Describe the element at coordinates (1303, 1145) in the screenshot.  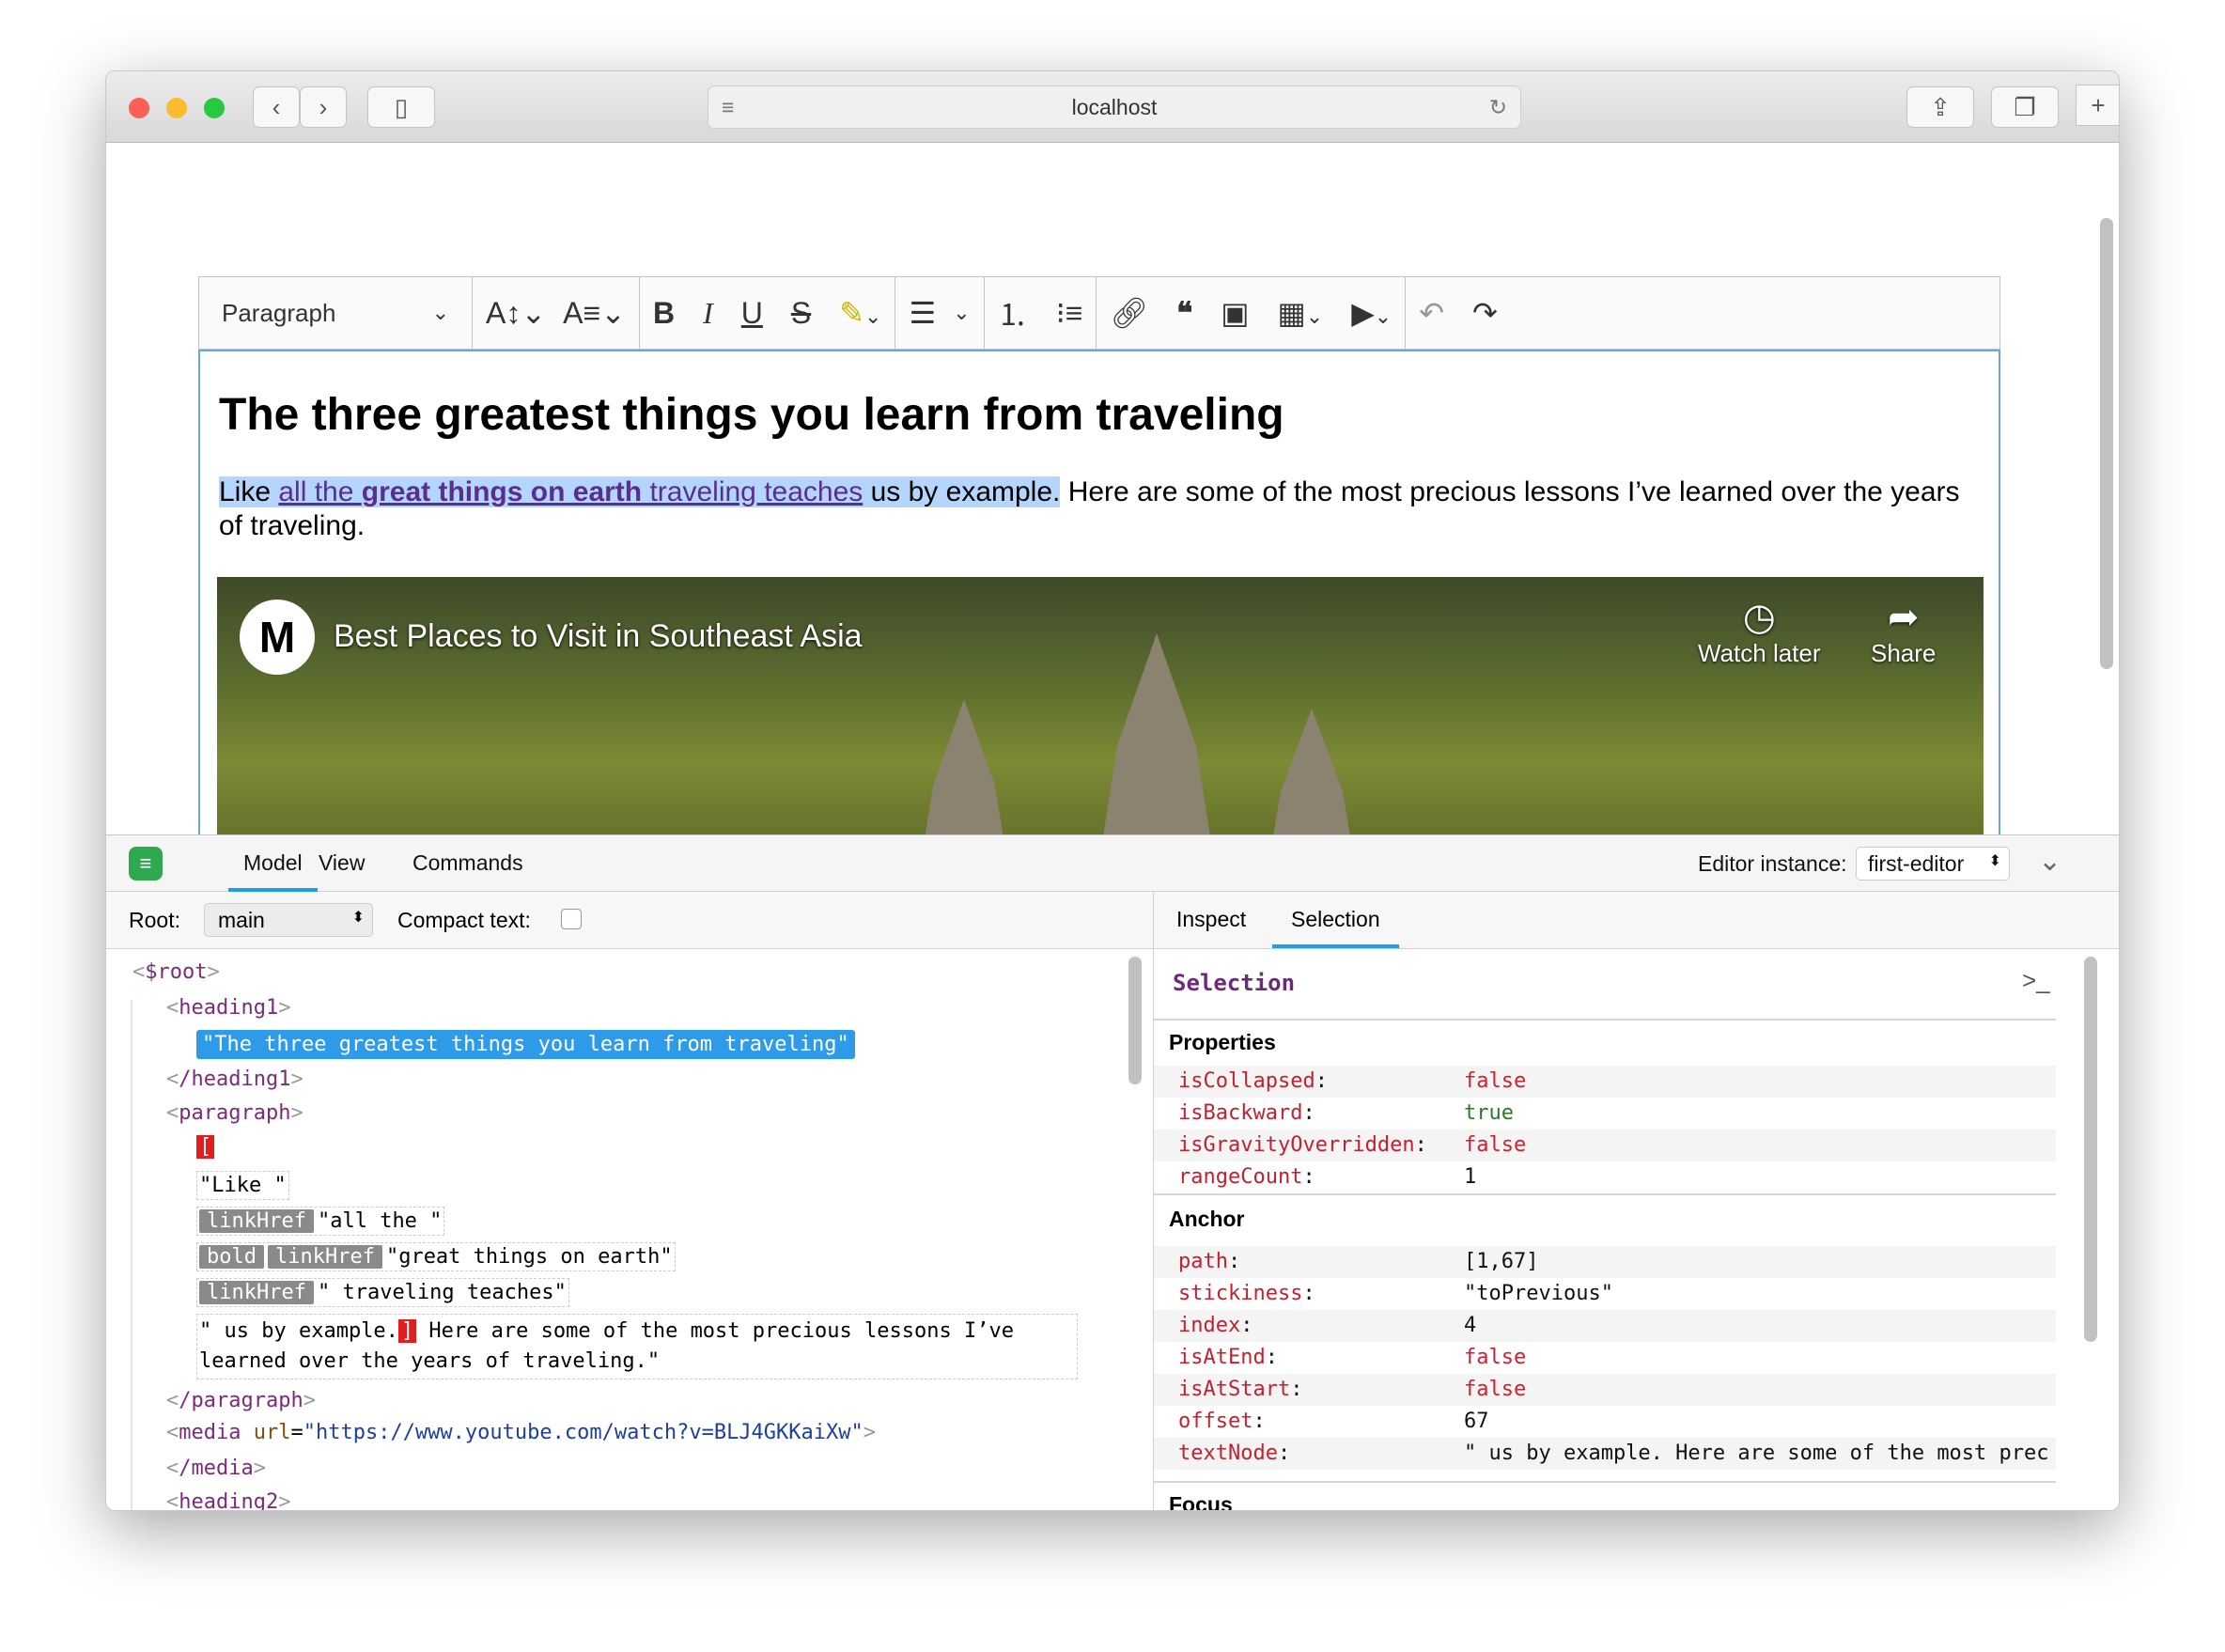
I see `property-key: isGravityOverridden:` at that location.